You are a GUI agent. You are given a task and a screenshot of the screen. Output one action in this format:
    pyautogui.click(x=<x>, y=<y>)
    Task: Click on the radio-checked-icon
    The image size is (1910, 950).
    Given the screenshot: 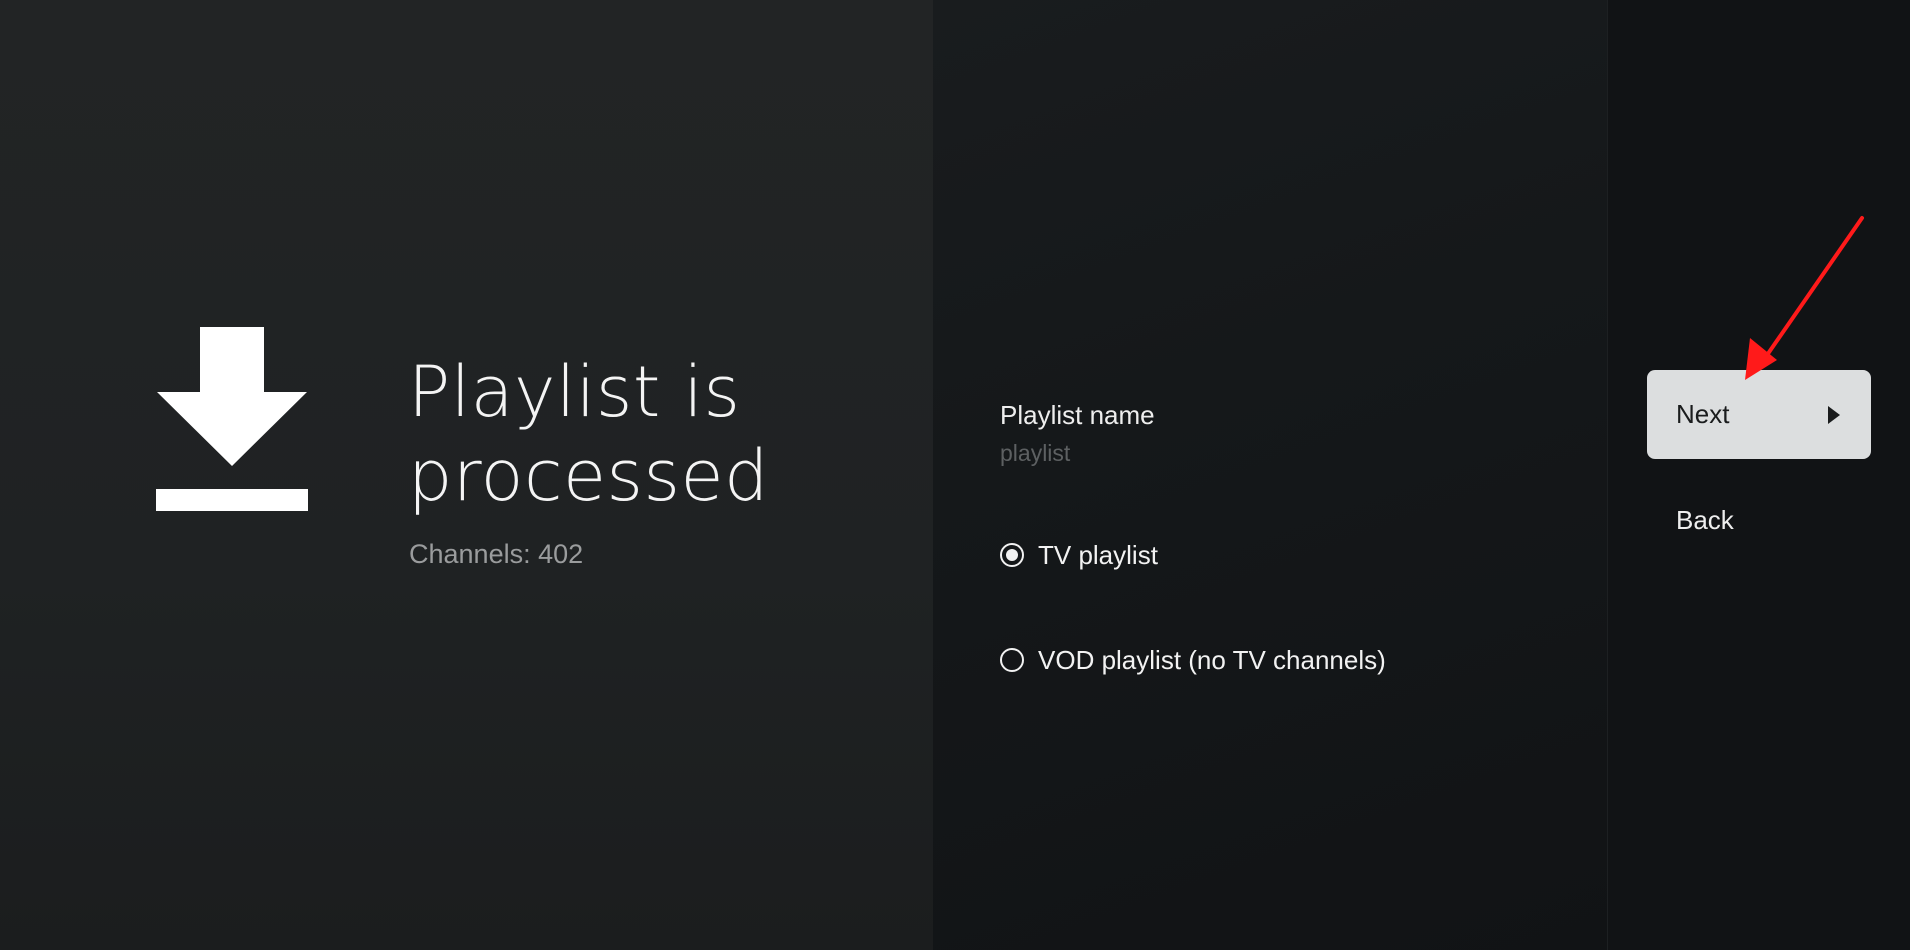 What is the action you would take?
    pyautogui.click(x=1012, y=555)
    